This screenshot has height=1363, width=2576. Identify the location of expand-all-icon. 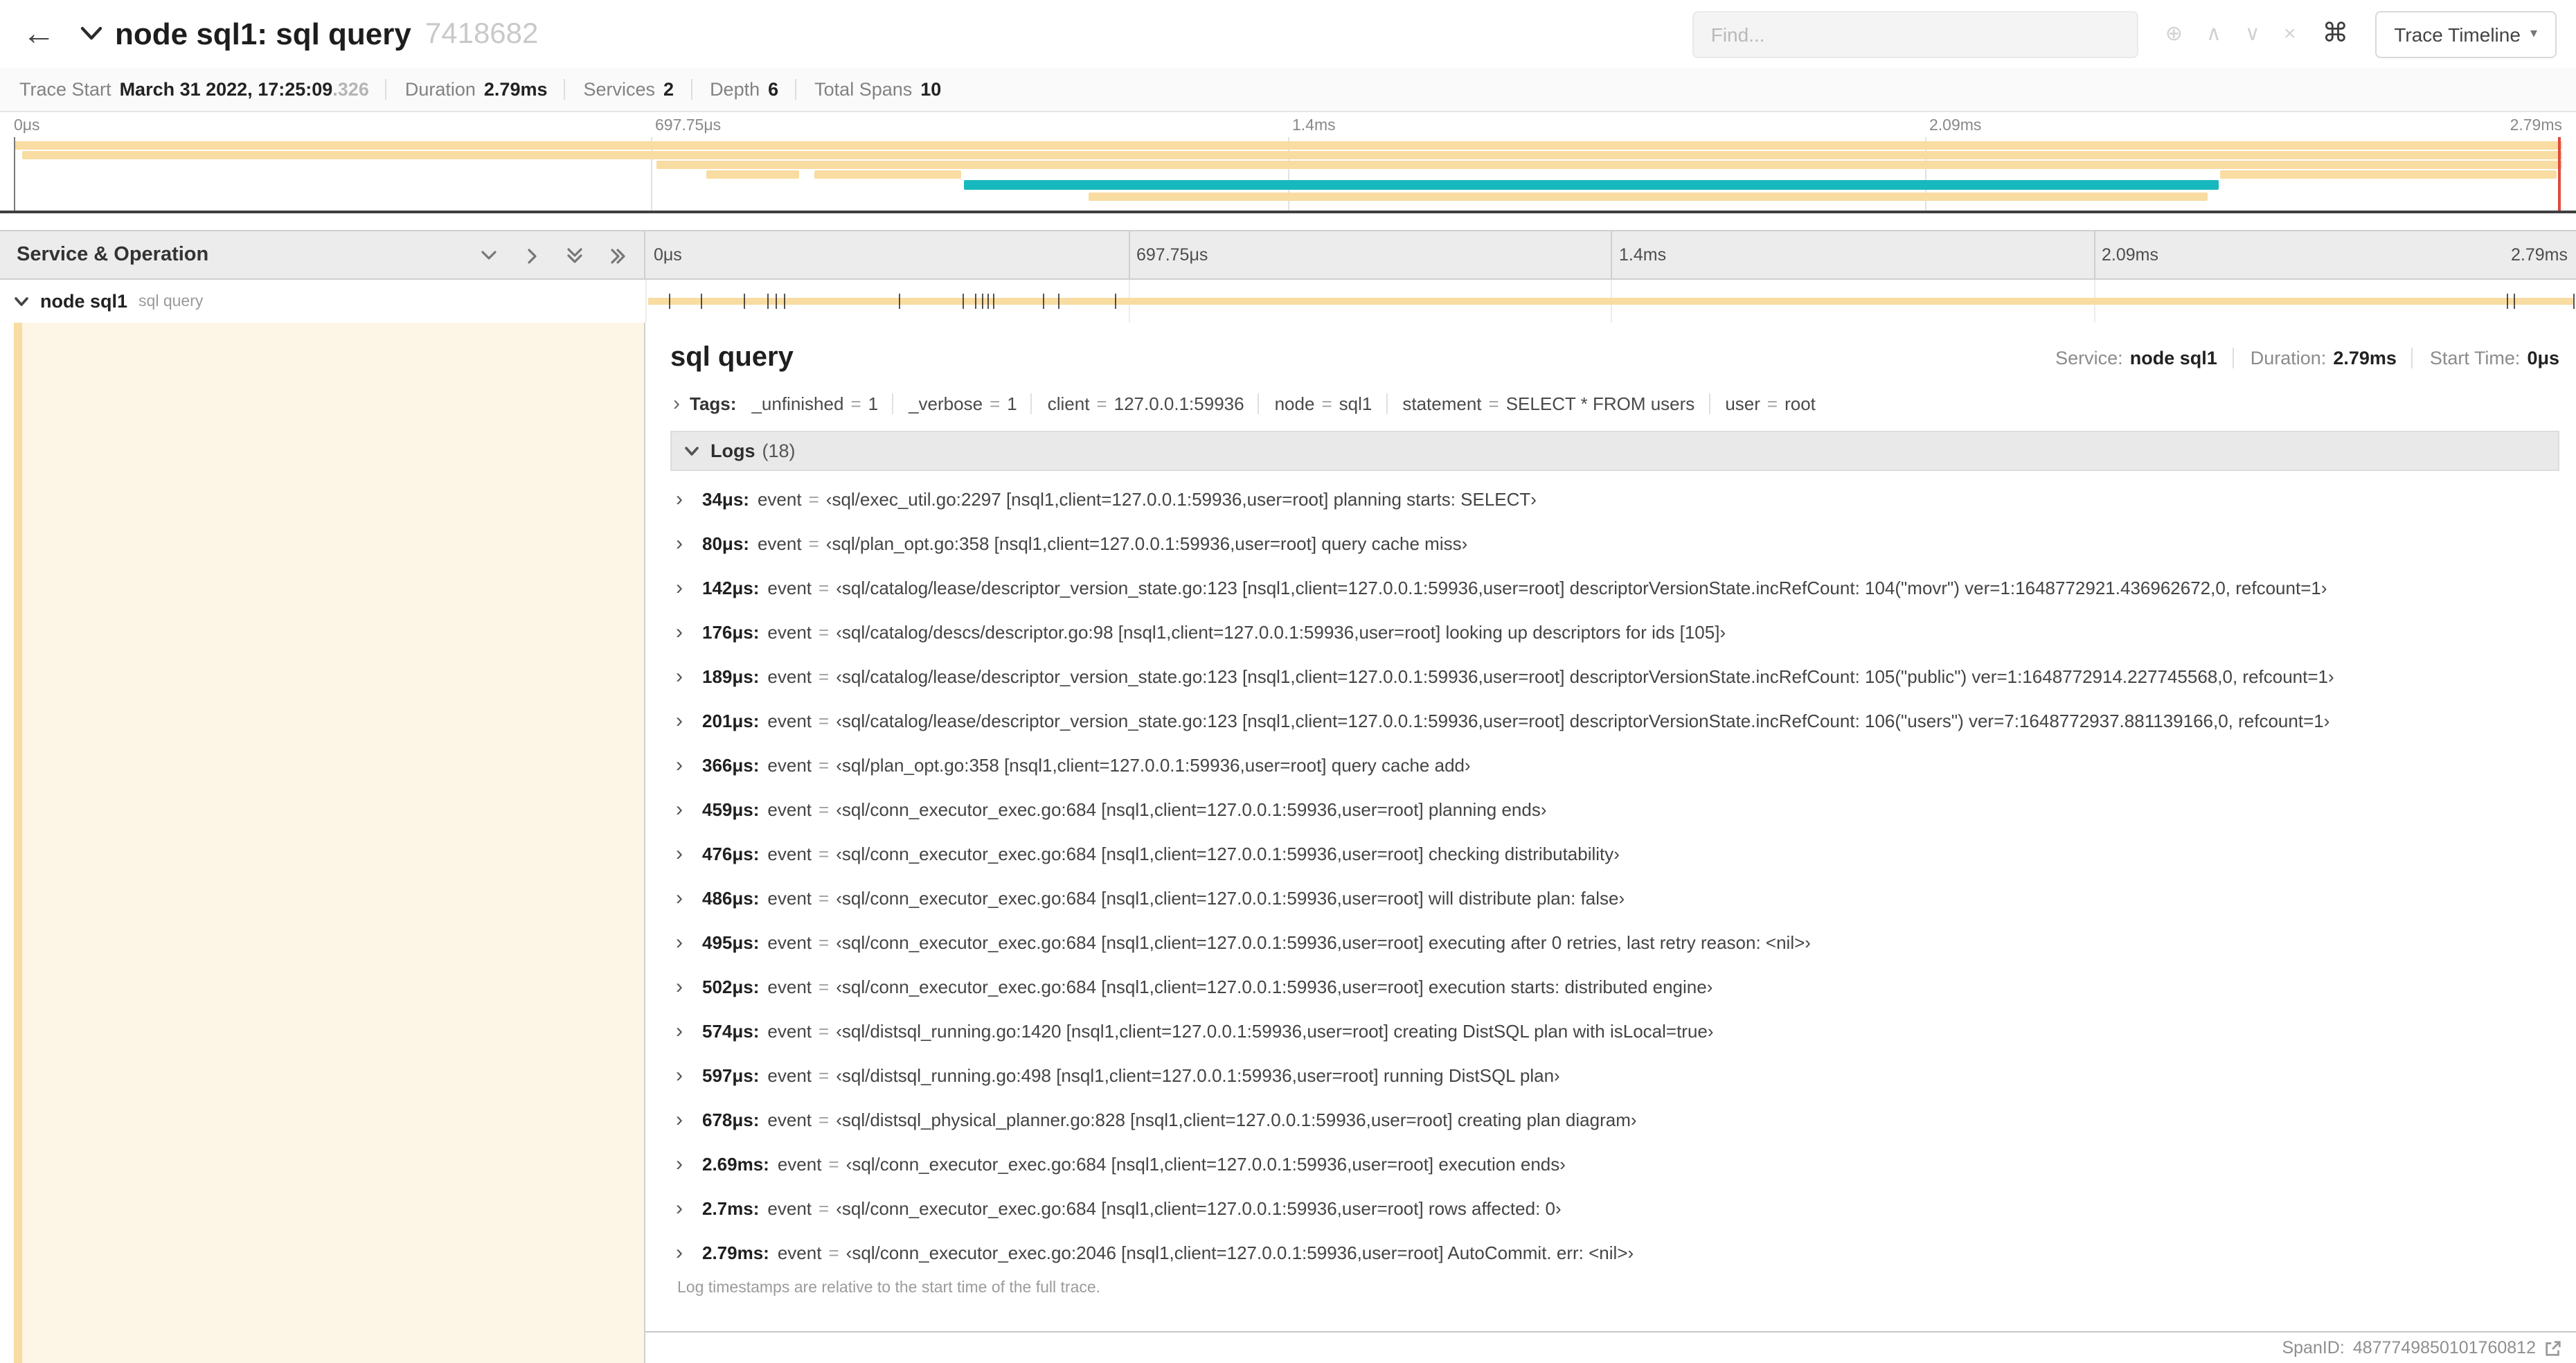
(617, 255).